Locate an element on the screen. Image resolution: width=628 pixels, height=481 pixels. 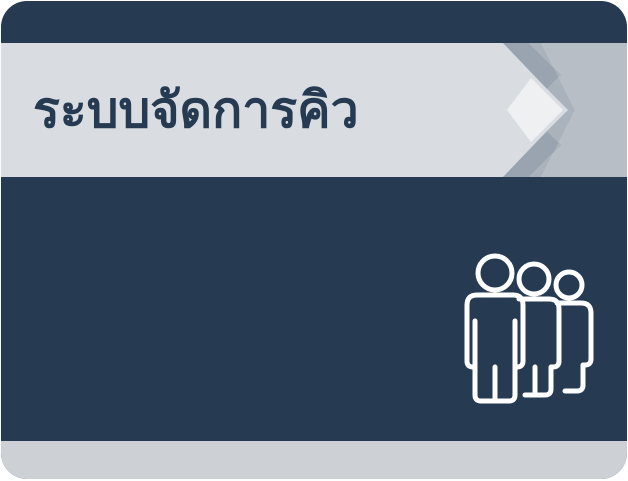
page-title: ระบบจัดการคิว is located at coordinates (196, 110).